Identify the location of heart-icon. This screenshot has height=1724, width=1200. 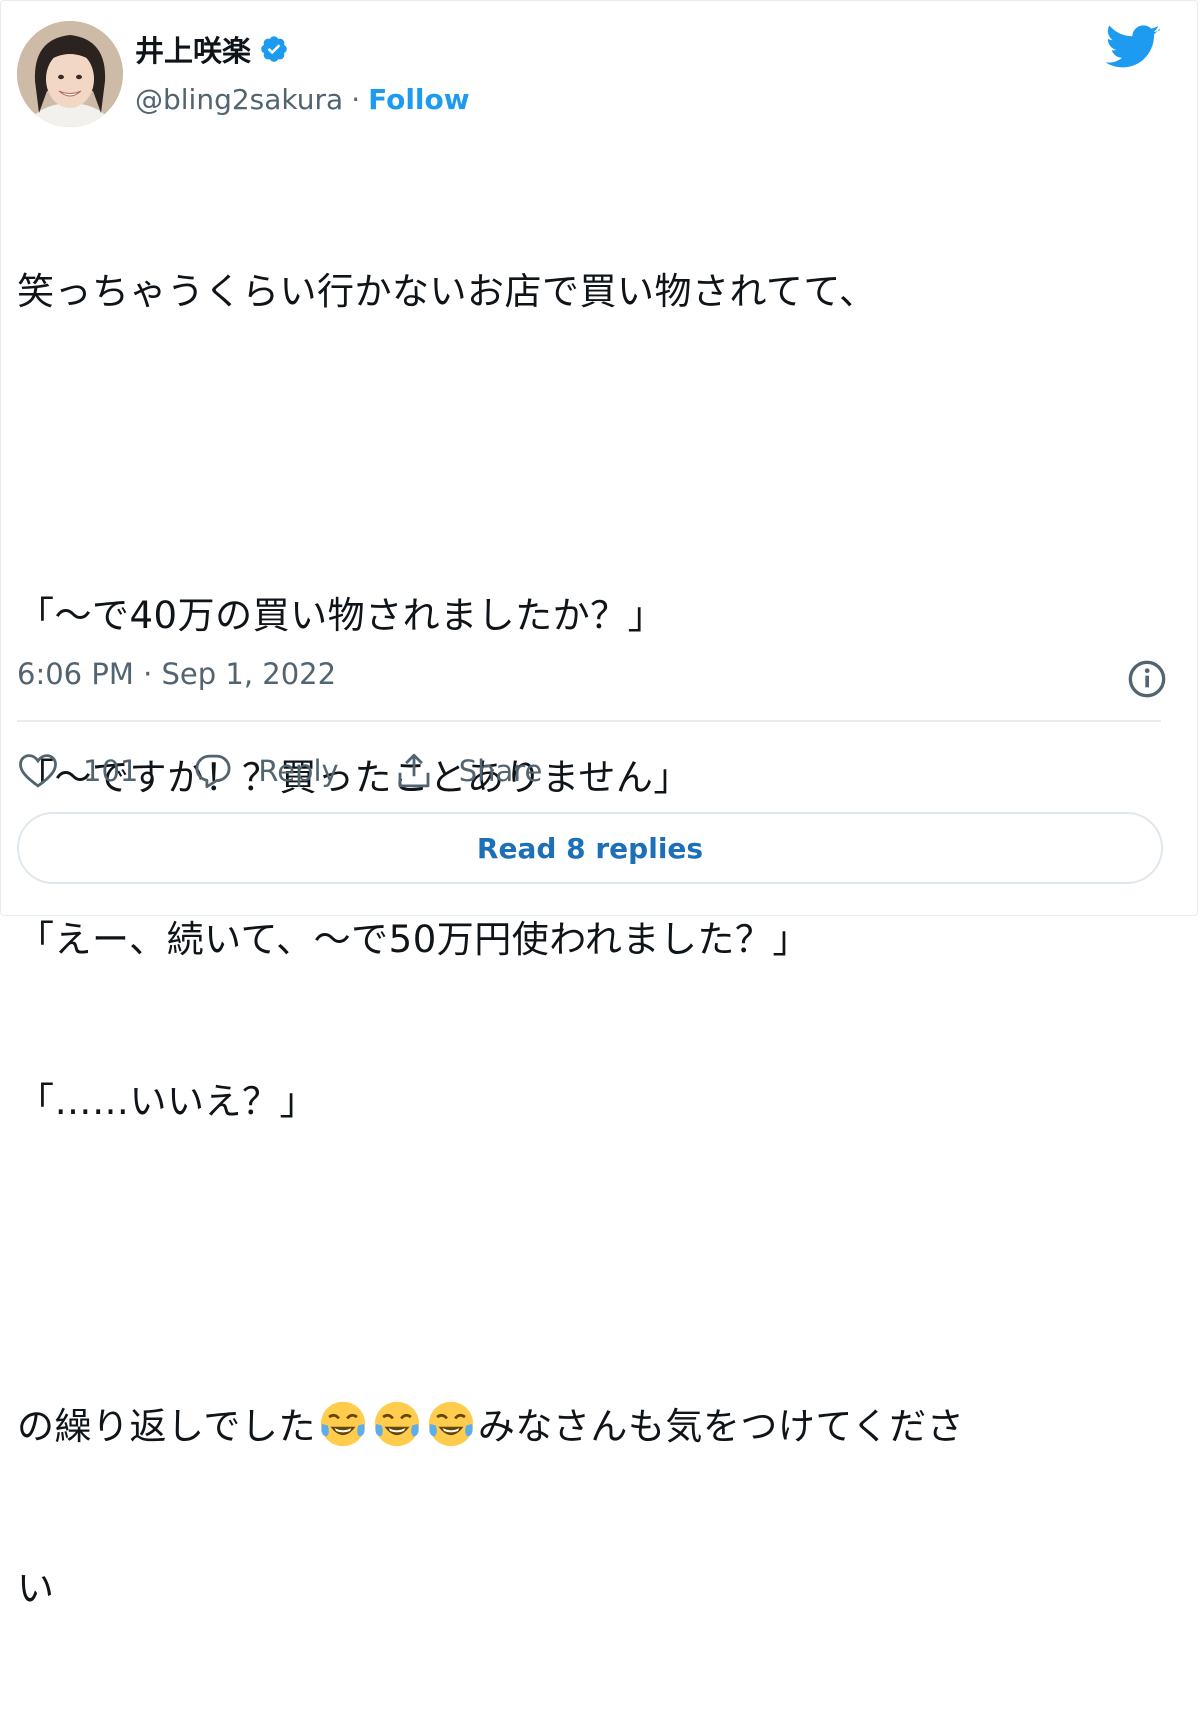
(38, 771).